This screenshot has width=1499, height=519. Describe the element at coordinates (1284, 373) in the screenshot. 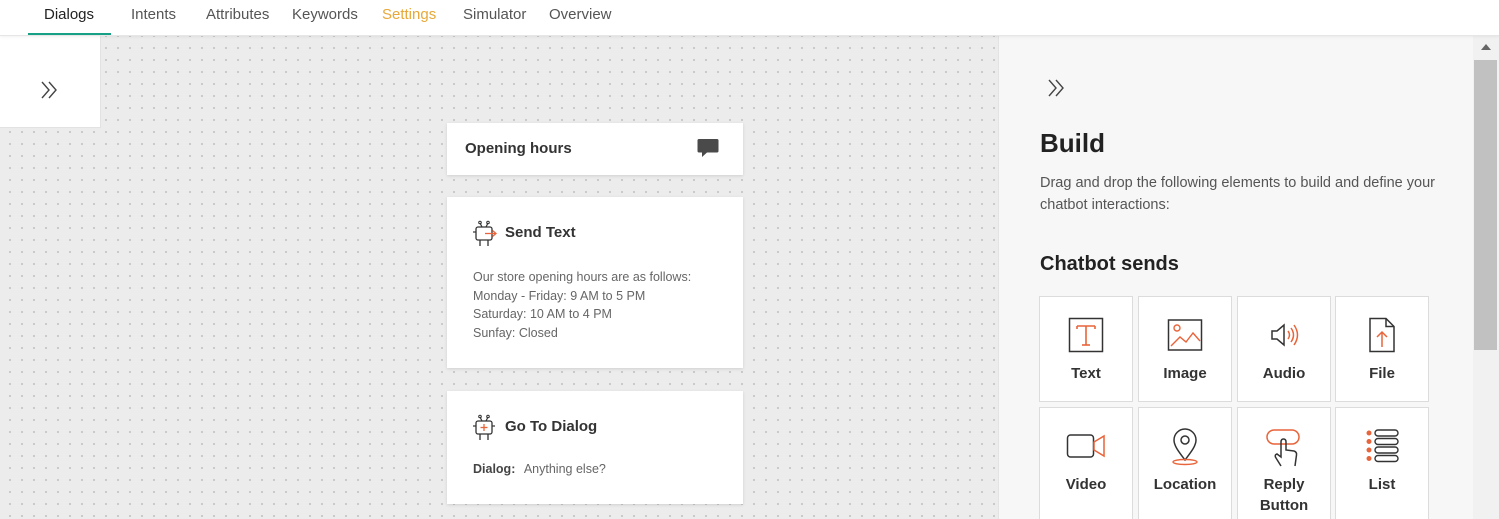

I see `element-label: Audio` at that location.